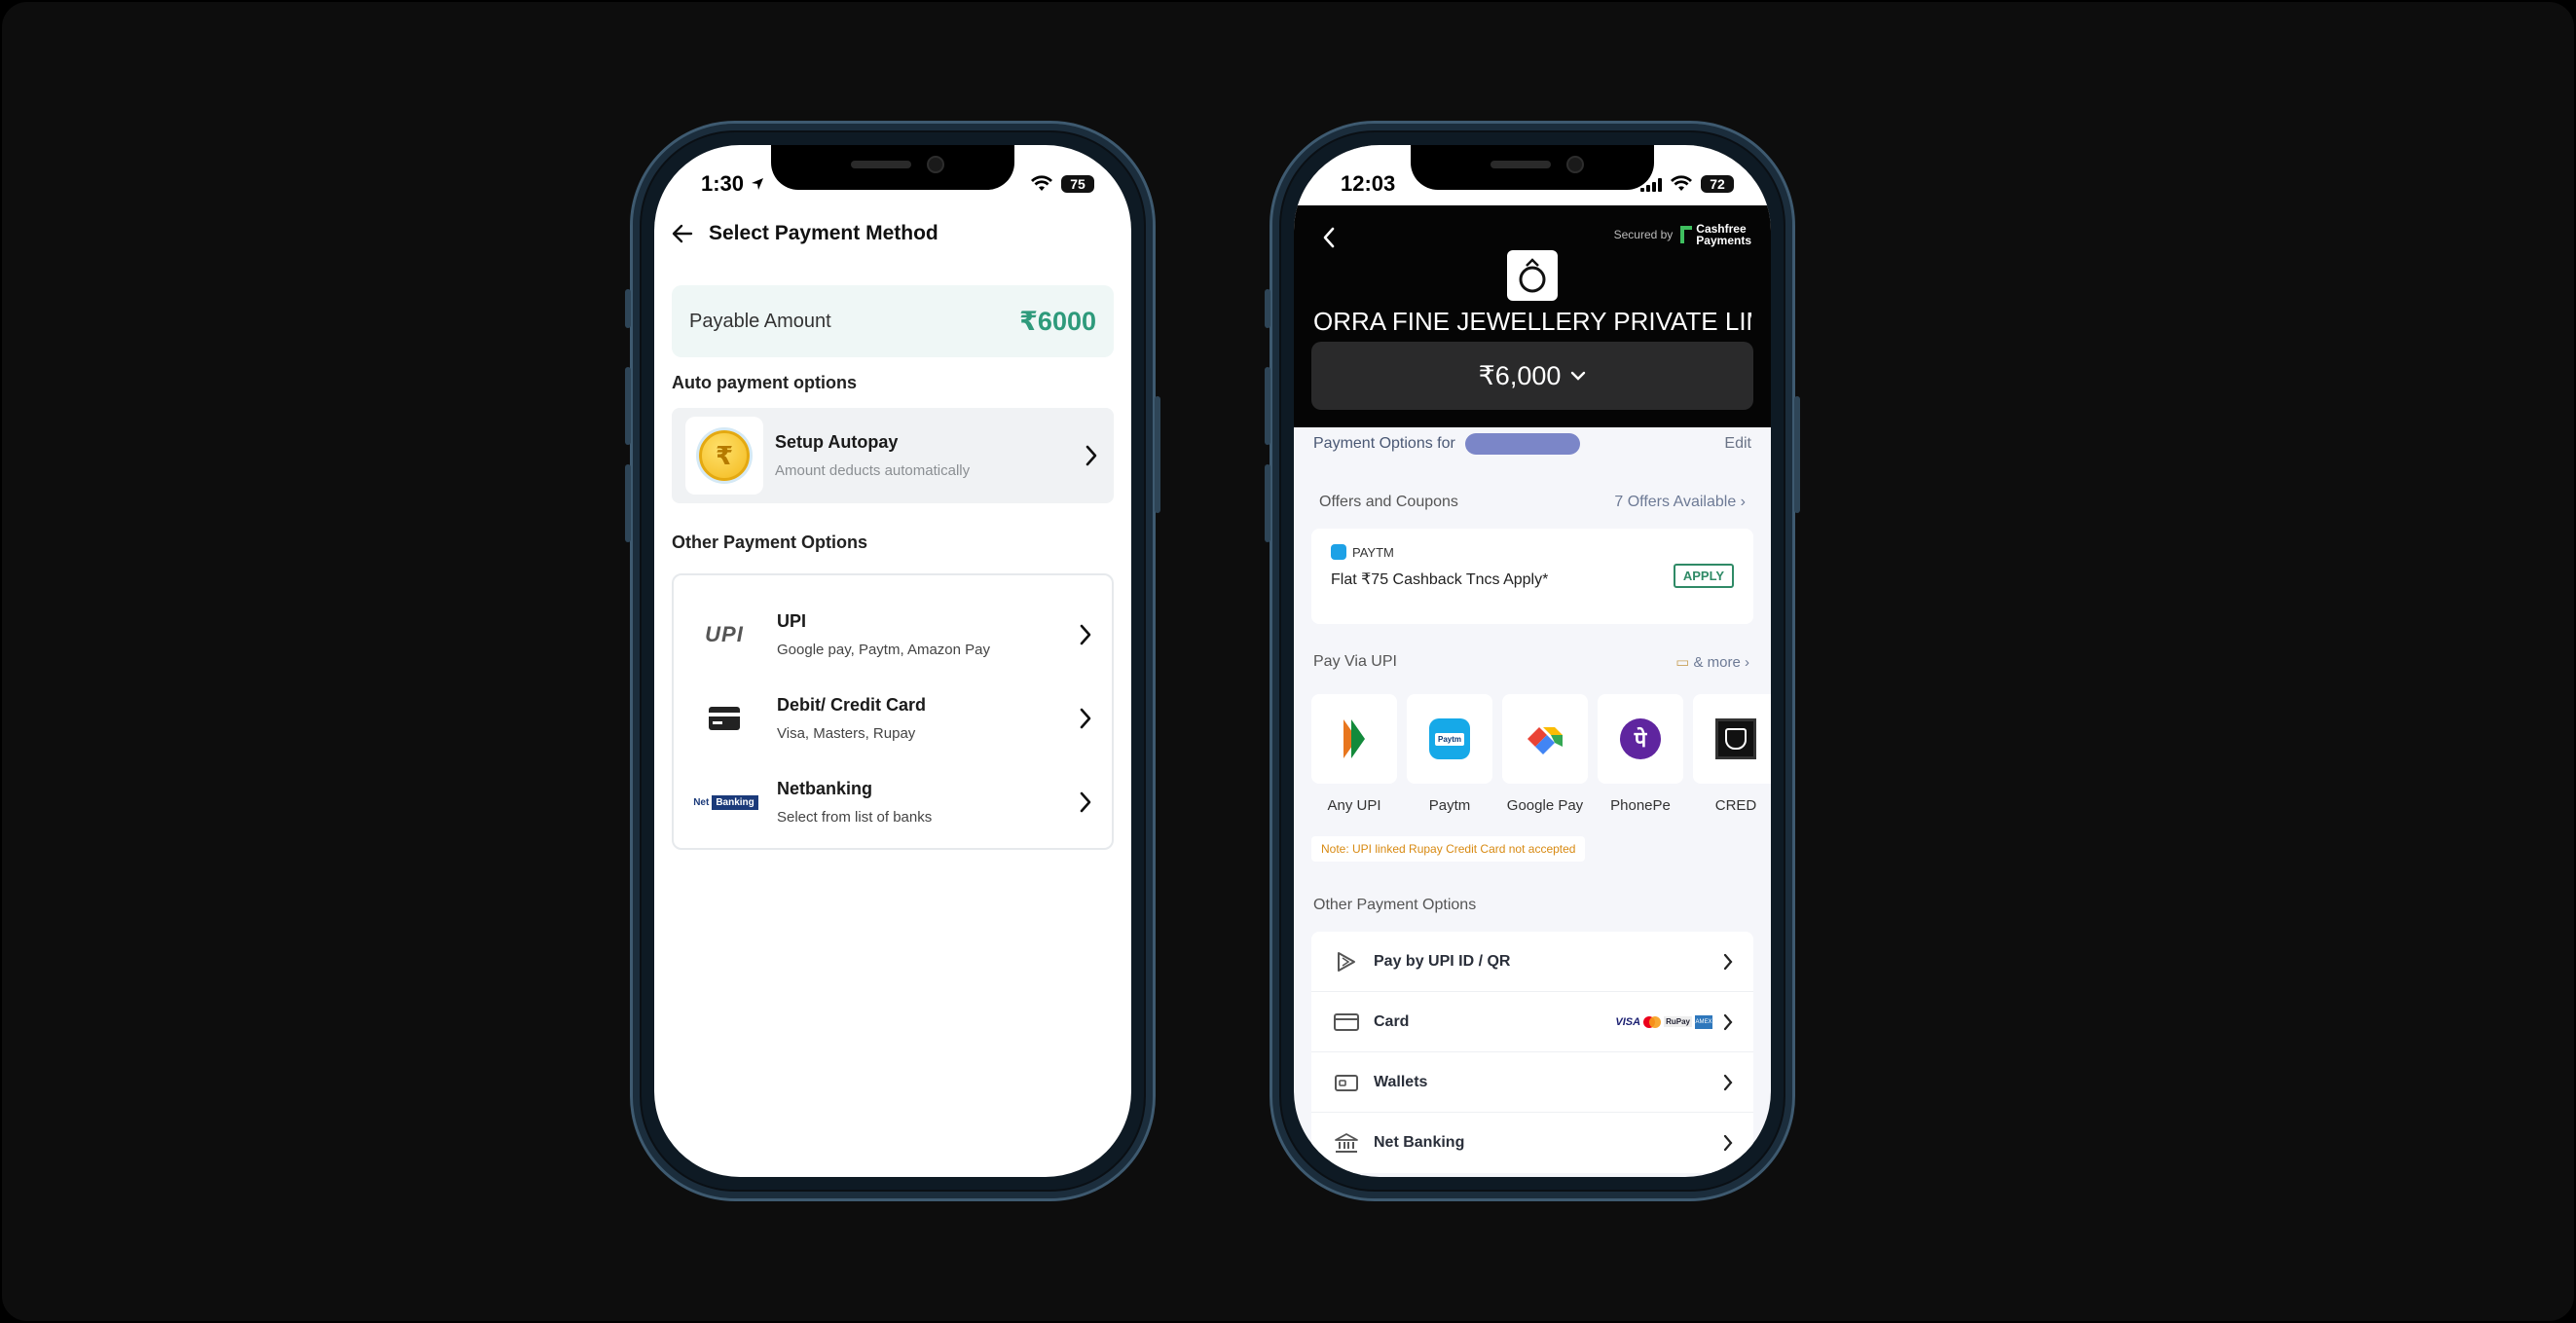 The image size is (2576, 1323). What do you see at coordinates (1346, 1021) in the screenshot?
I see `card-icon` at bounding box center [1346, 1021].